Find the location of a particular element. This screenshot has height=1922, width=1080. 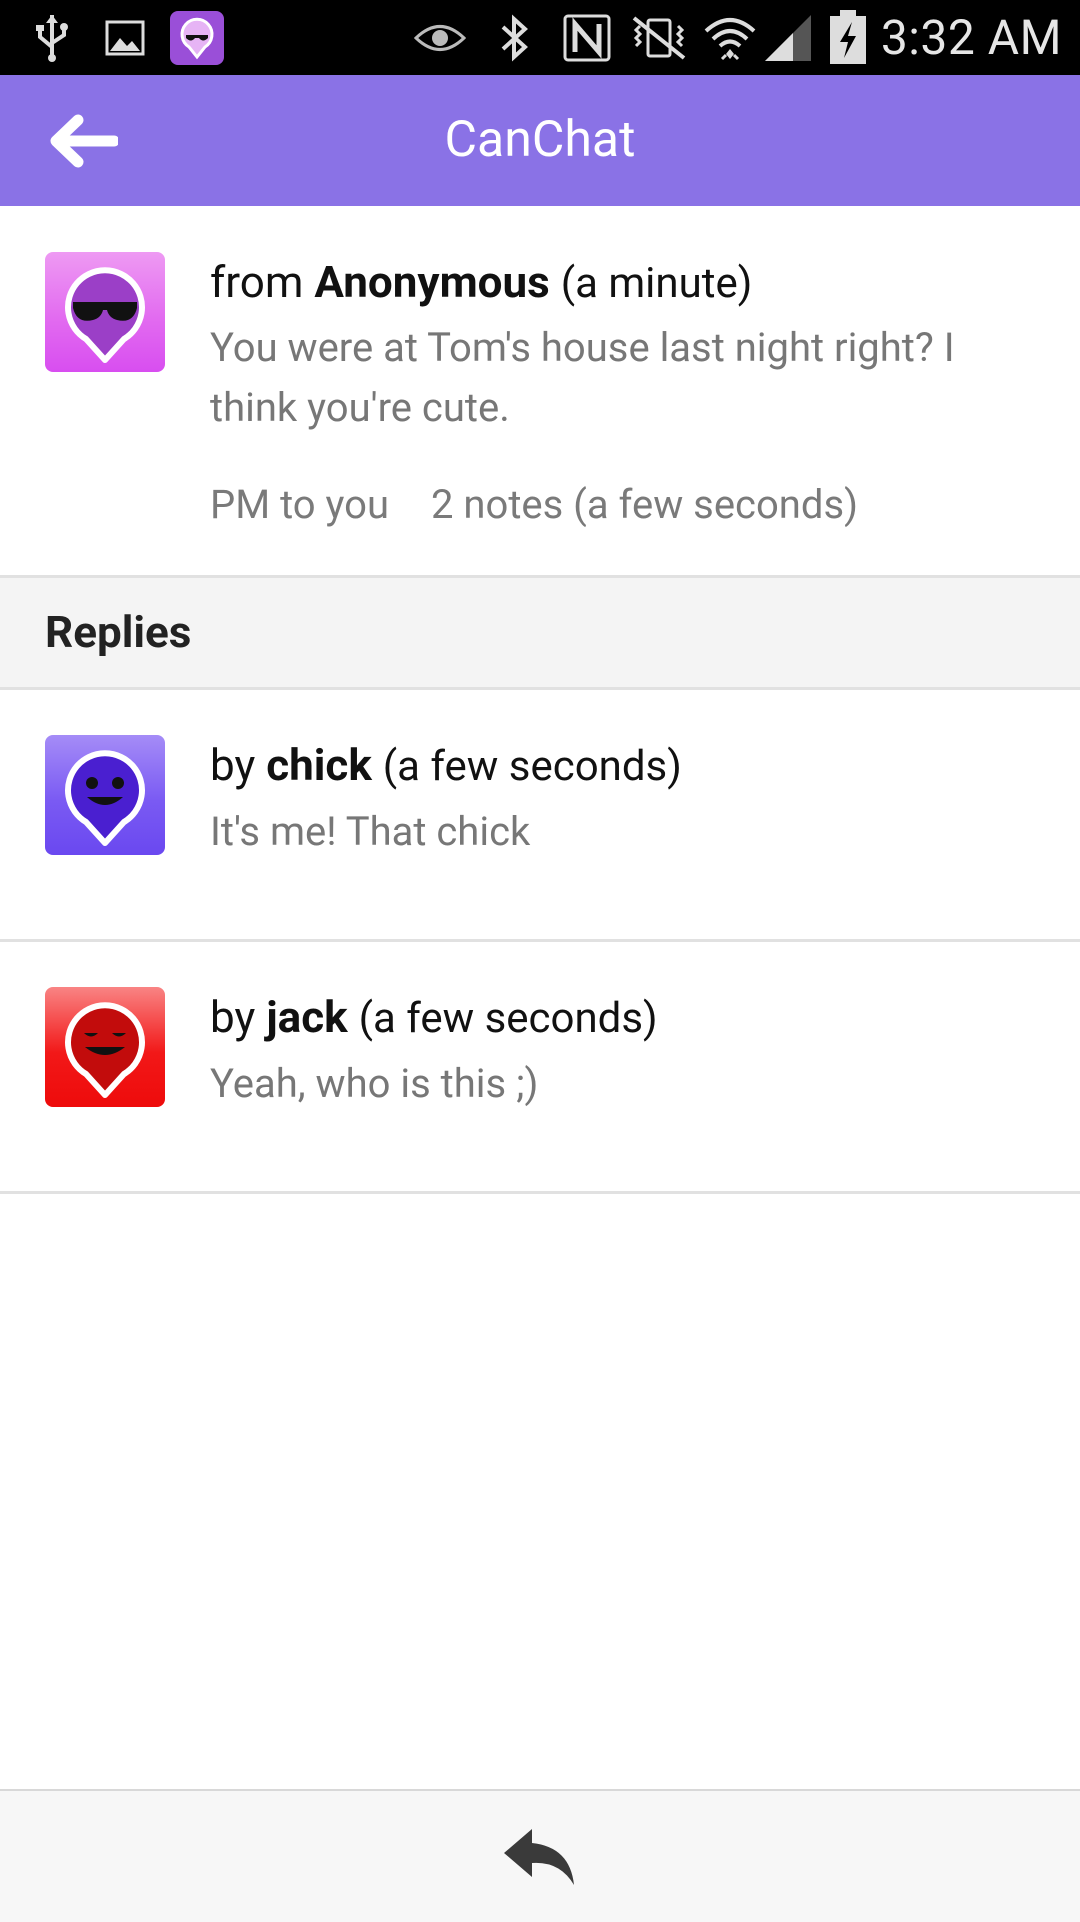

app-title: CanChat is located at coordinates (540, 140).